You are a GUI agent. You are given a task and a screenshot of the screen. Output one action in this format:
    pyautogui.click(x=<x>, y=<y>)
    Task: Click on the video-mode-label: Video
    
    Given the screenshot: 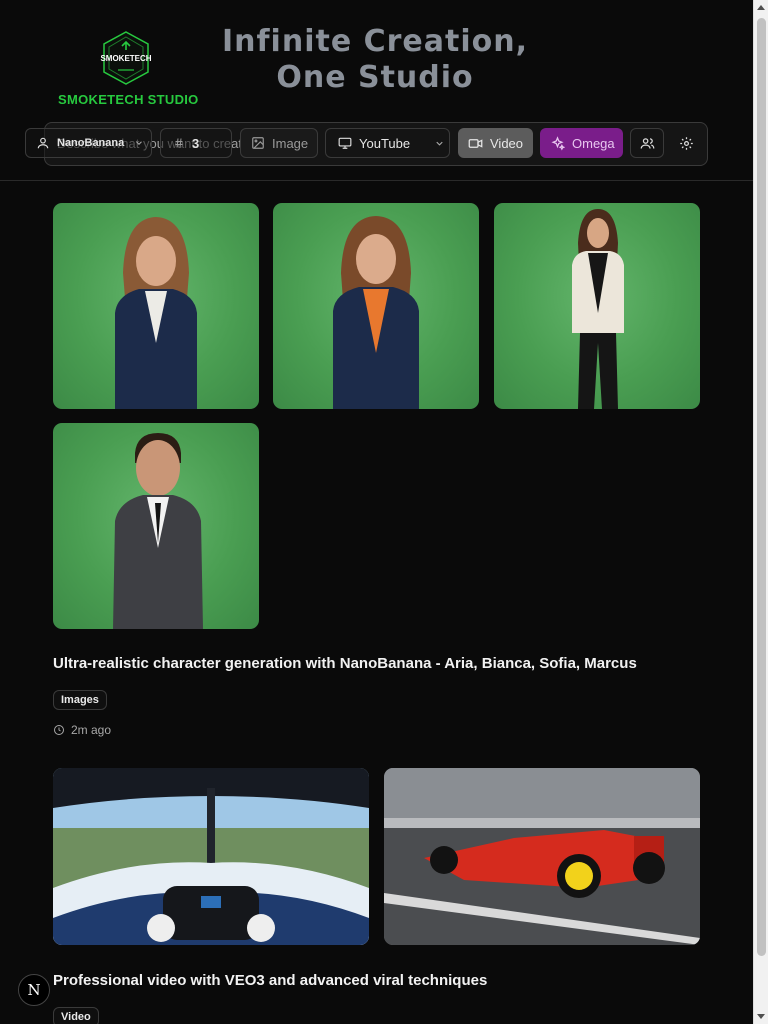 What is the action you would take?
    pyautogui.click(x=507, y=143)
    